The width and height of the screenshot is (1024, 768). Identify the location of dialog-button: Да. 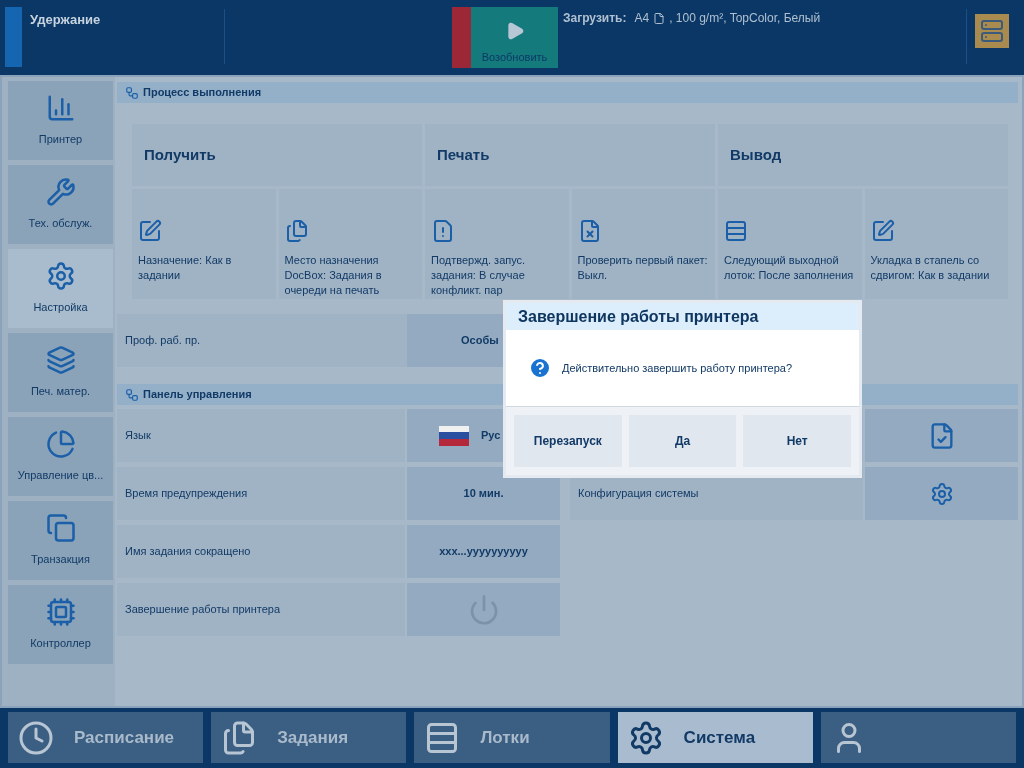
(682, 441).